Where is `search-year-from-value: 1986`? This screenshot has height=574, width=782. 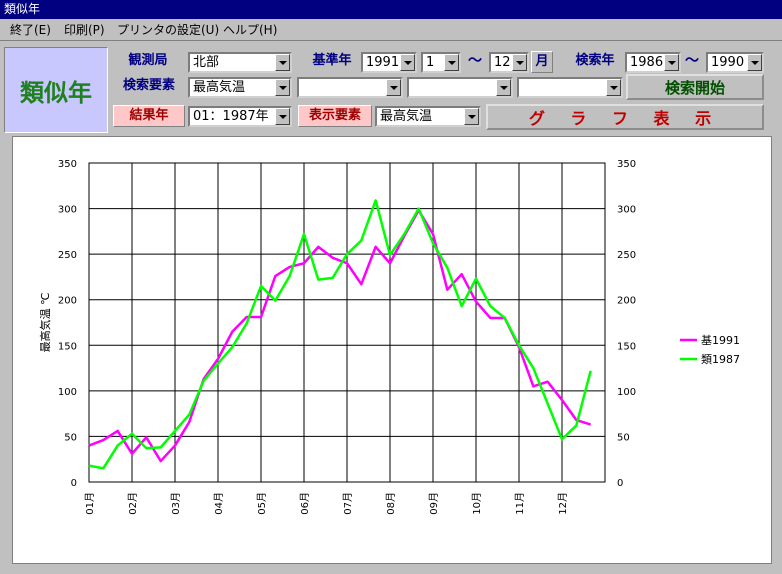
search-year-from-value: 1986 is located at coordinates (647, 62).